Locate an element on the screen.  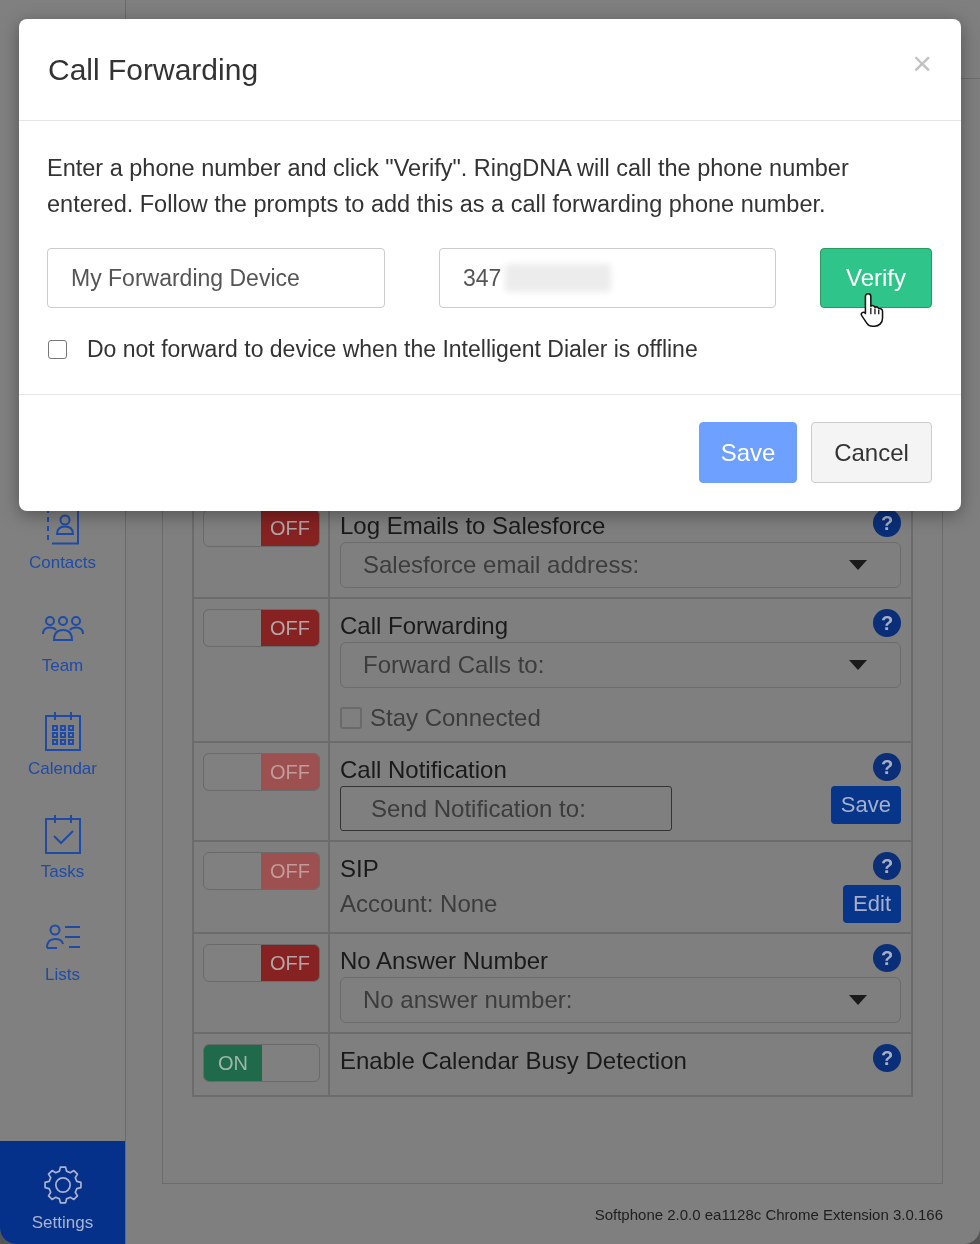
calendar-check-icon is located at coordinates (62, 834).